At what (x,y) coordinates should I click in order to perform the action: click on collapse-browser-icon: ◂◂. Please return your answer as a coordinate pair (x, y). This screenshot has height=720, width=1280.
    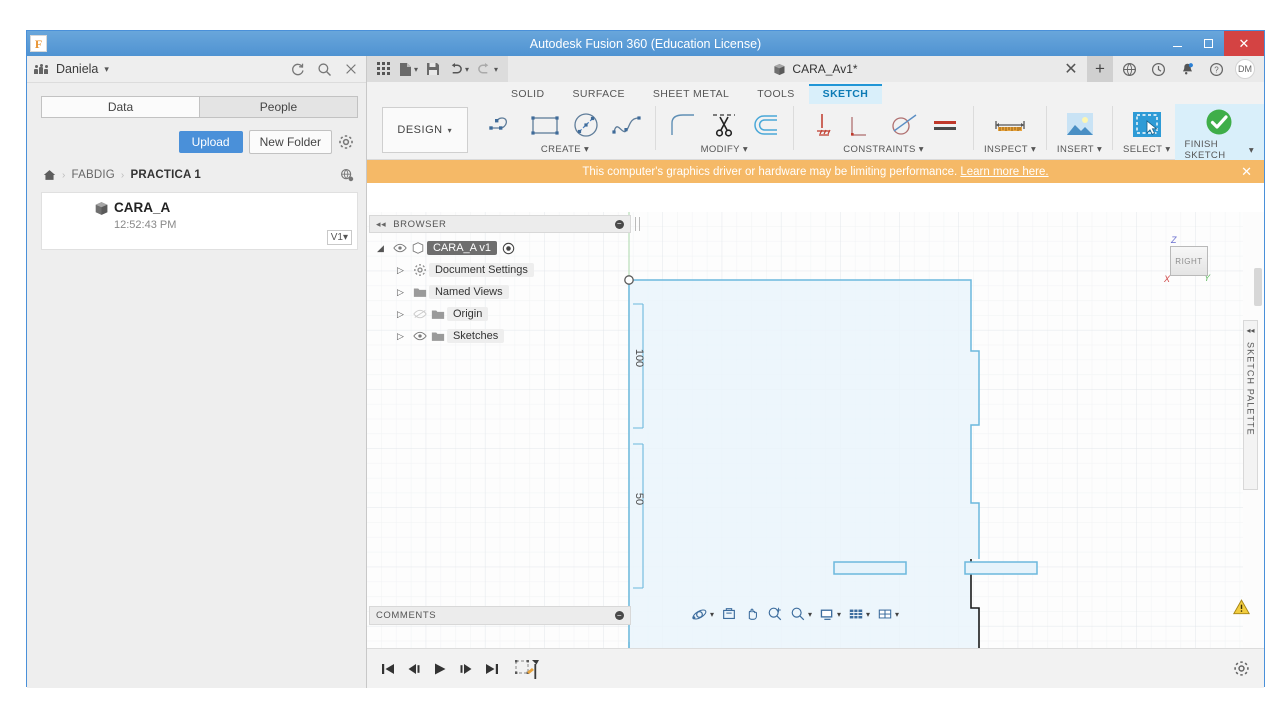
    Looking at the image, I should click on (381, 224).